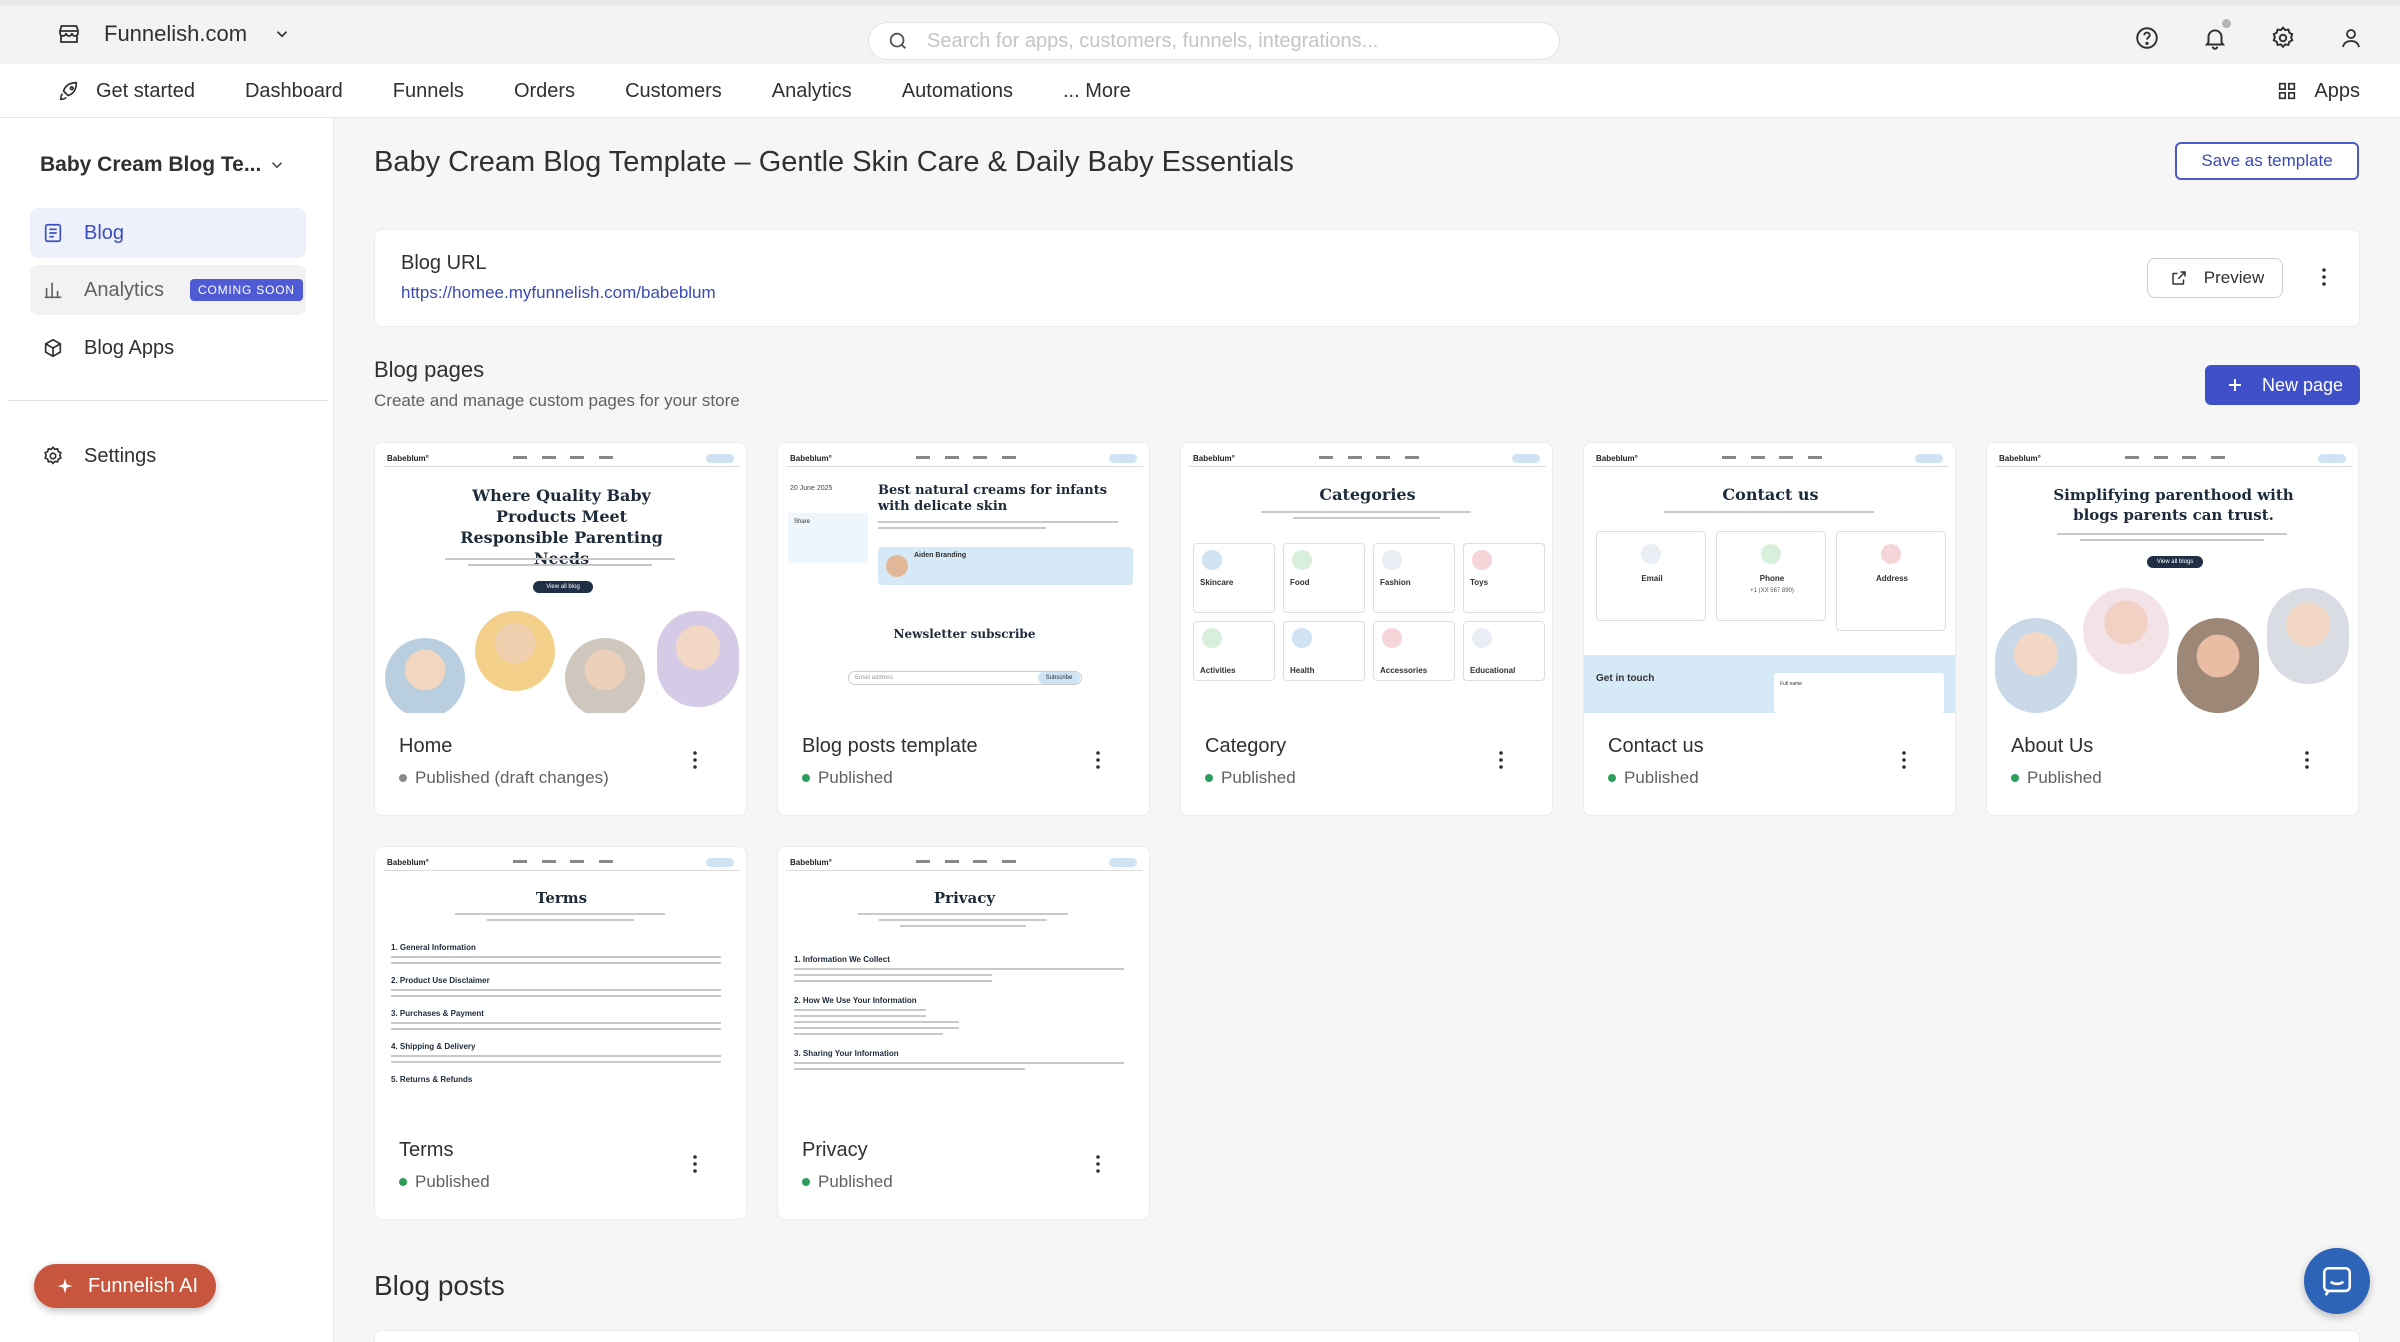 The image size is (2400, 1342). I want to click on sidebar-item-blog-apps: Blog Apps, so click(168, 348).